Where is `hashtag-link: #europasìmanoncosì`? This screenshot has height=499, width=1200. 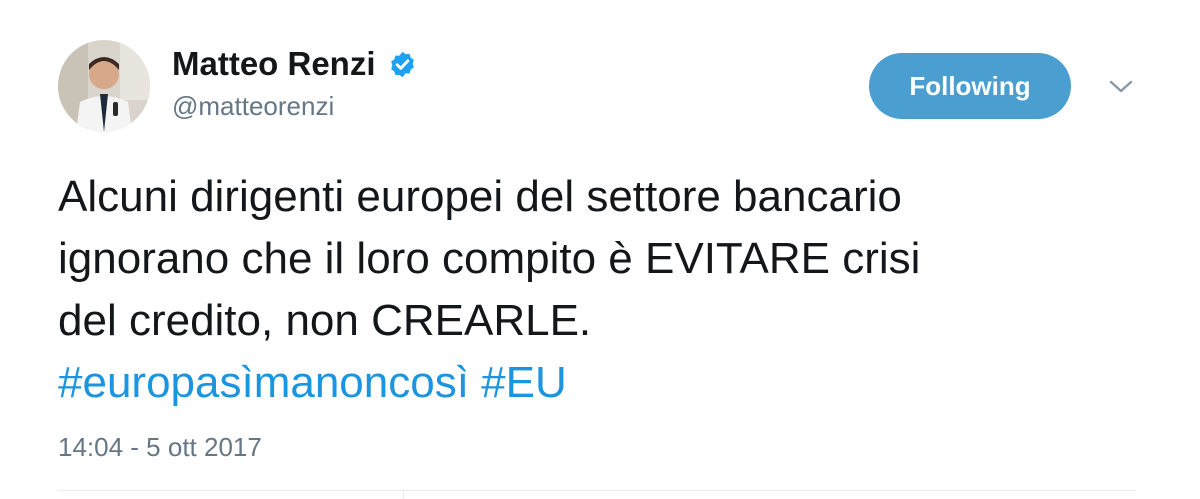
hashtag-link: #europasìmanoncosì is located at coordinates (263, 382).